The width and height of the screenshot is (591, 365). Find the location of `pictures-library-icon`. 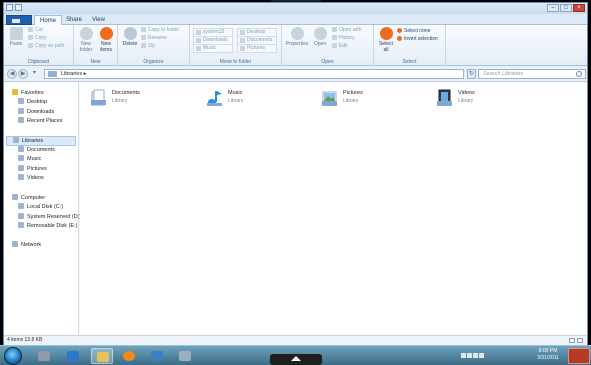

pictures-library-icon is located at coordinates (329, 98).